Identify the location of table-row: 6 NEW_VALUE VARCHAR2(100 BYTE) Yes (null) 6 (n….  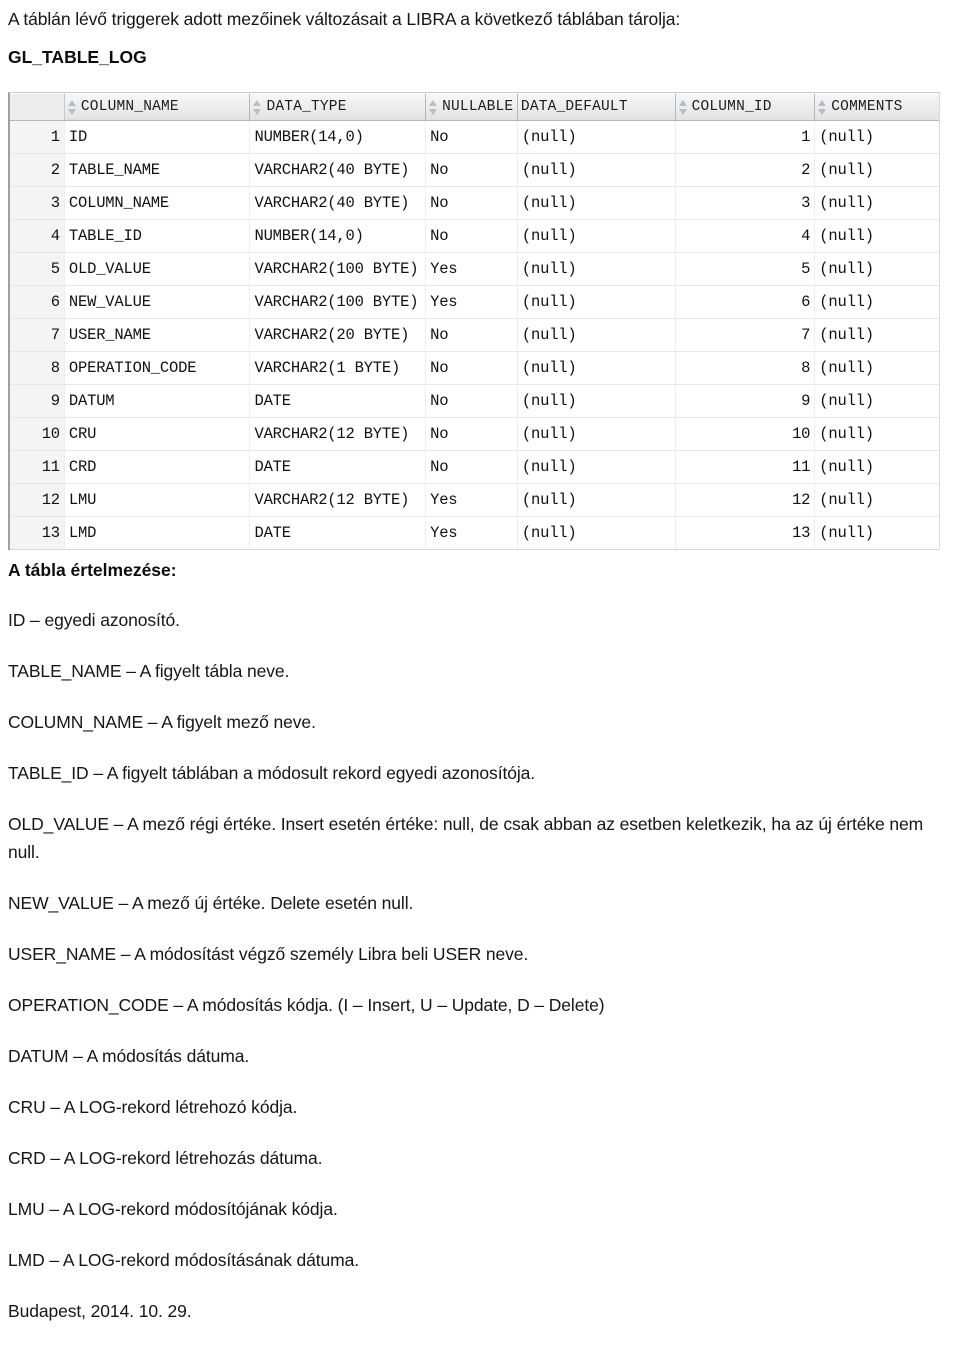
(474, 302).